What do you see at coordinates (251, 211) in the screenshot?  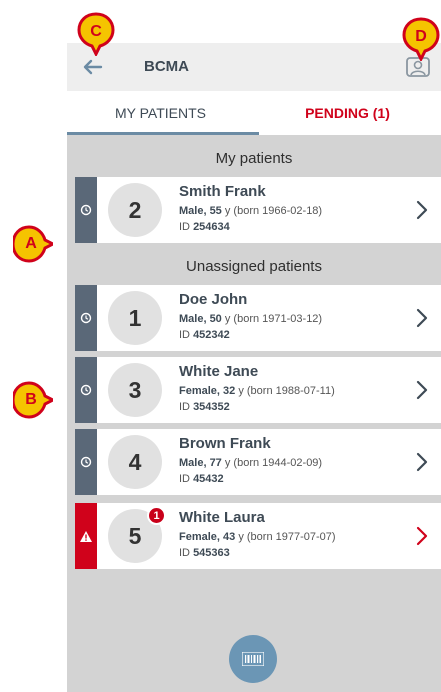 I see `patient-demographics: Male, 55 y (born 1966-02-18)` at bounding box center [251, 211].